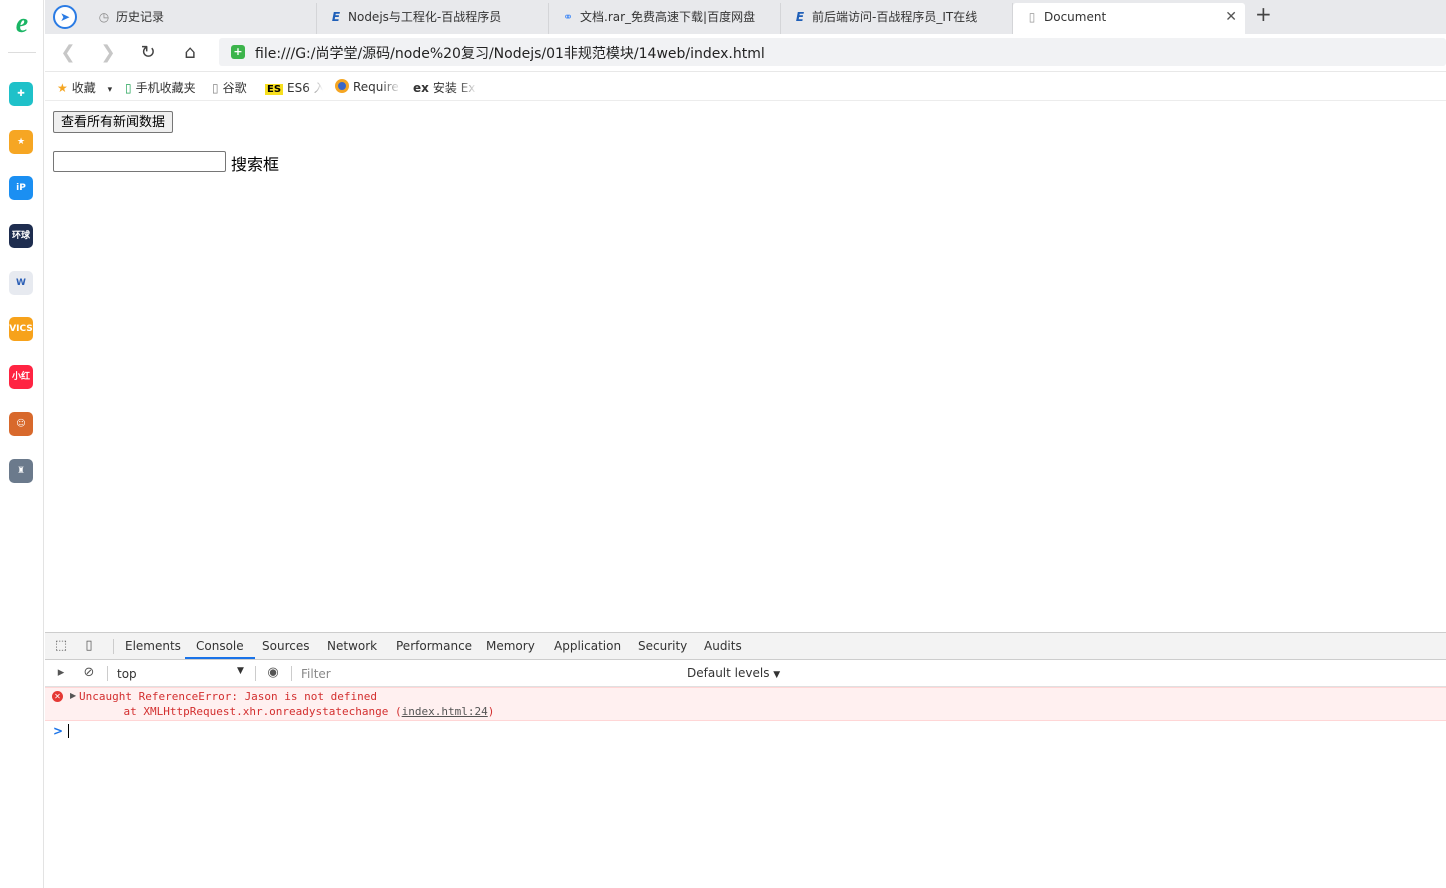 This screenshot has width=1446, height=888. Describe the element at coordinates (140, 17) in the screenshot. I see `tab-label: 历史记录` at that location.